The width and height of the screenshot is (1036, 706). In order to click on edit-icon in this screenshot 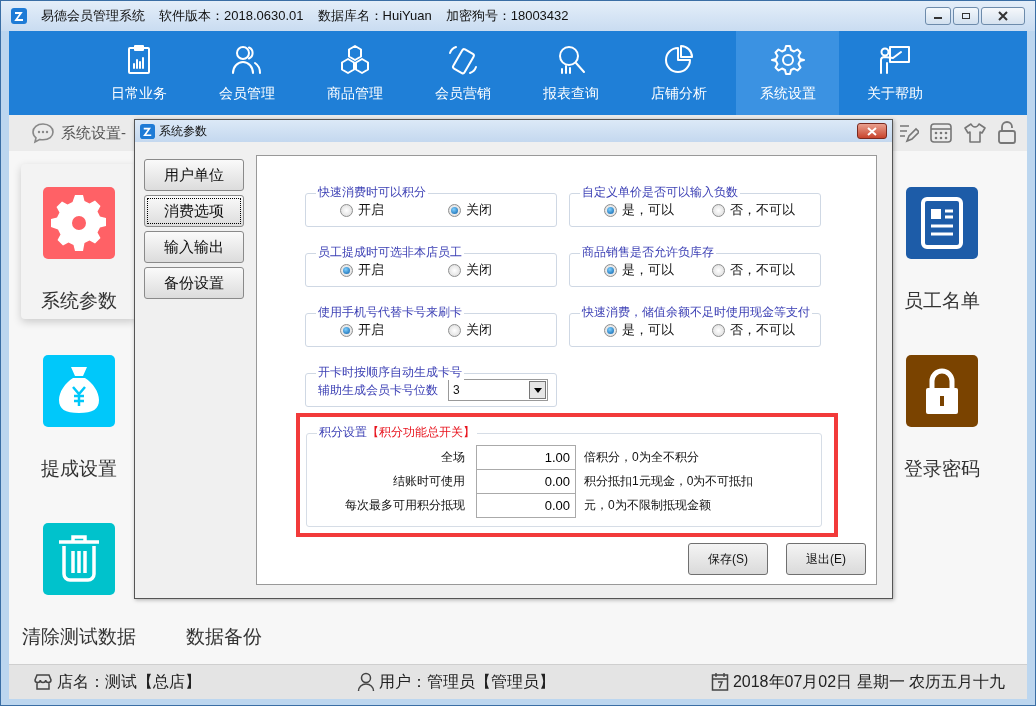, I will do `click(908, 133)`.